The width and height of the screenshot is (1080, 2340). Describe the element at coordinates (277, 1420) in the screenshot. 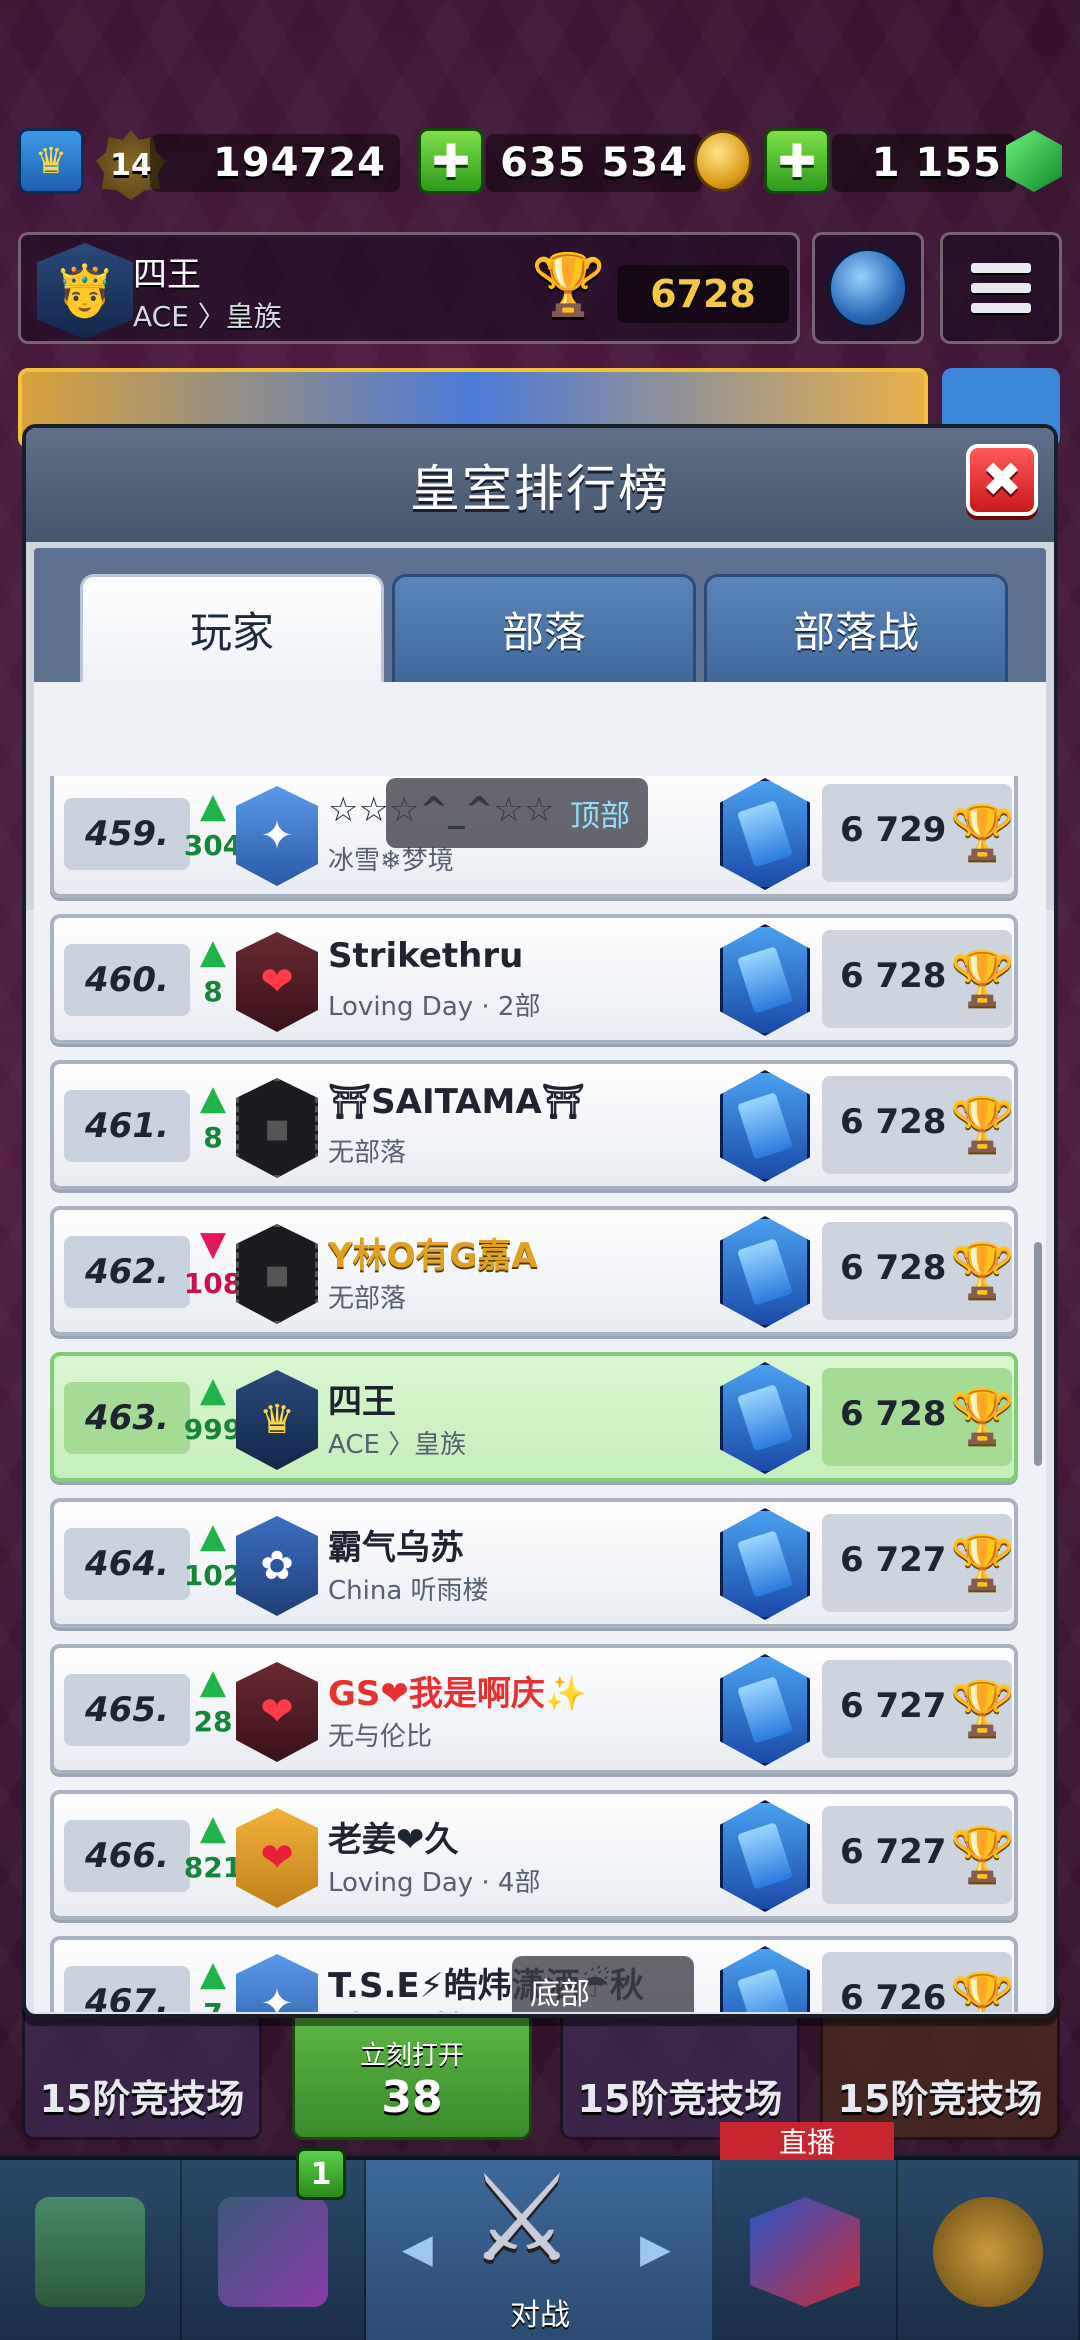

I see `clan-badge-icon: ♛` at that location.